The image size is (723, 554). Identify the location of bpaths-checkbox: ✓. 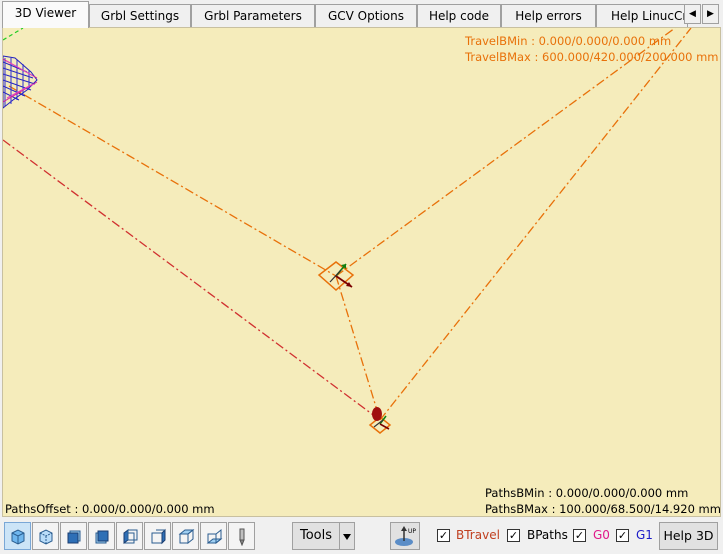
(513, 535).